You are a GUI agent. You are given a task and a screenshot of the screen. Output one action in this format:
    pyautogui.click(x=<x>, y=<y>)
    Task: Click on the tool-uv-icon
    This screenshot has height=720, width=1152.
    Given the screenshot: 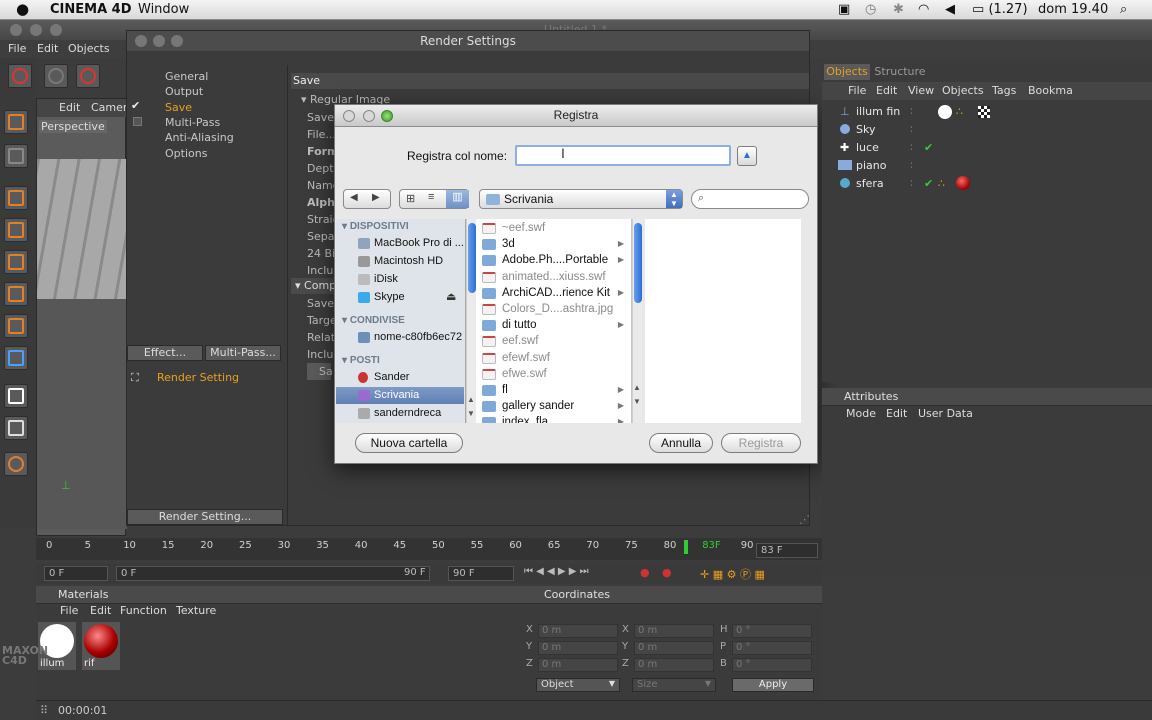 What is the action you would take?
    pyautogui.click(x=16, y=358)
    